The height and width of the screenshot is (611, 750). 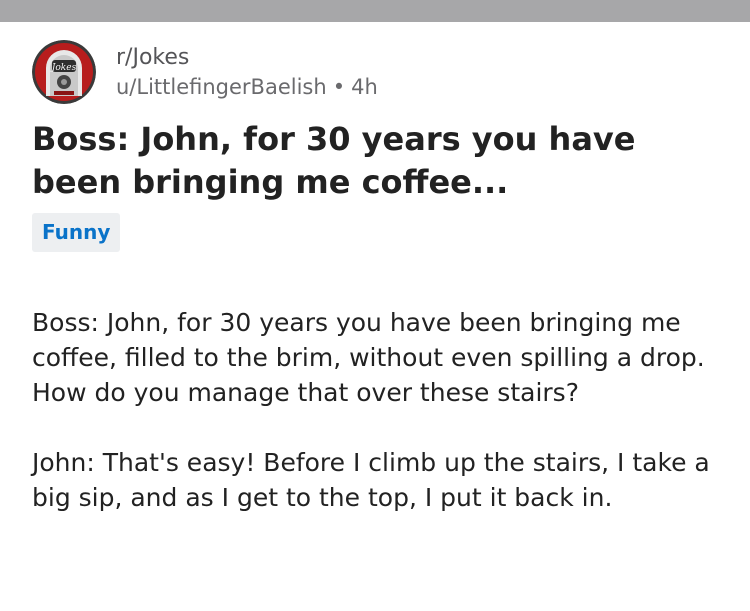 I want to click on subreddit-link: r/Jokes, so click(x=247, y=58).